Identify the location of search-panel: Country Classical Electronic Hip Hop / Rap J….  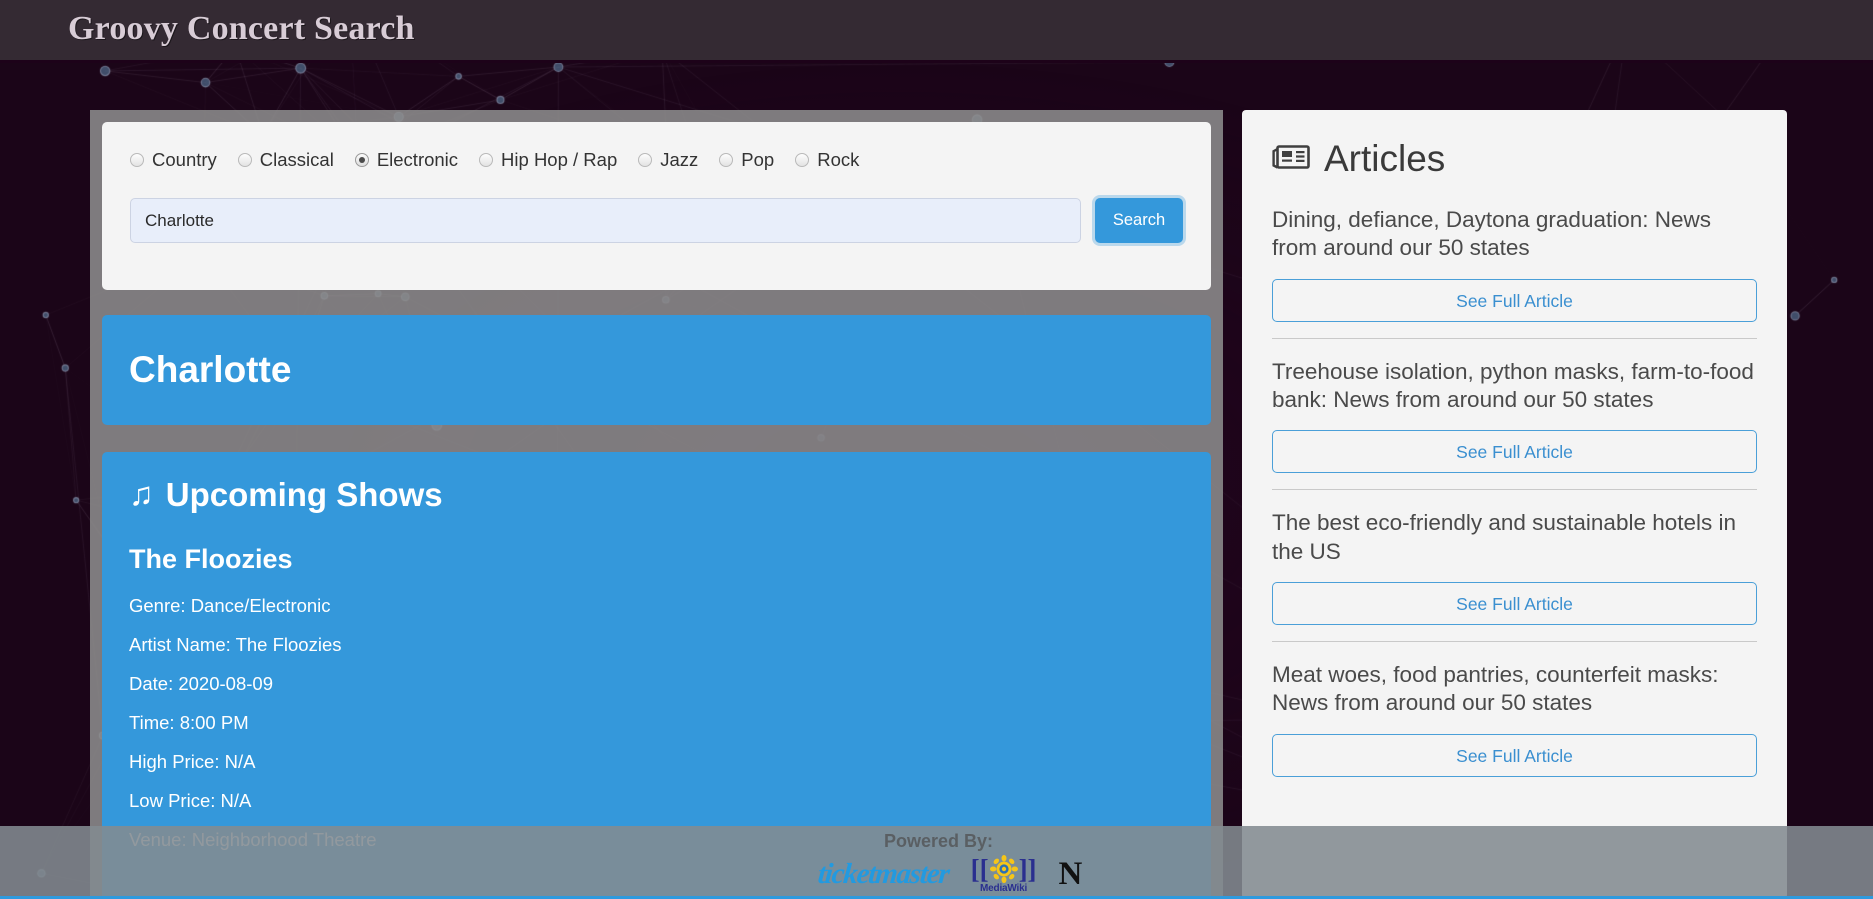
(656, 206).